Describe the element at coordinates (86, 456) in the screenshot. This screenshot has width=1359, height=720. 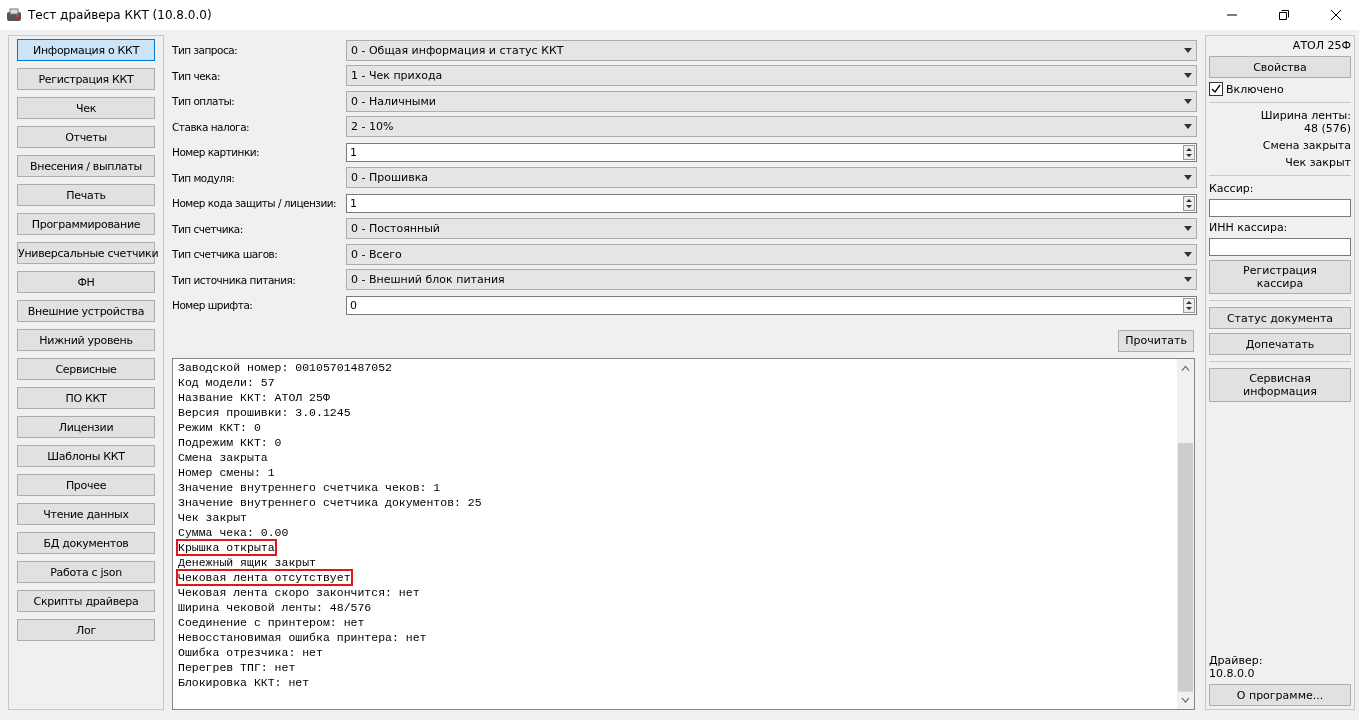
I see `nav-button: Шаблоны ККТ` at that location.